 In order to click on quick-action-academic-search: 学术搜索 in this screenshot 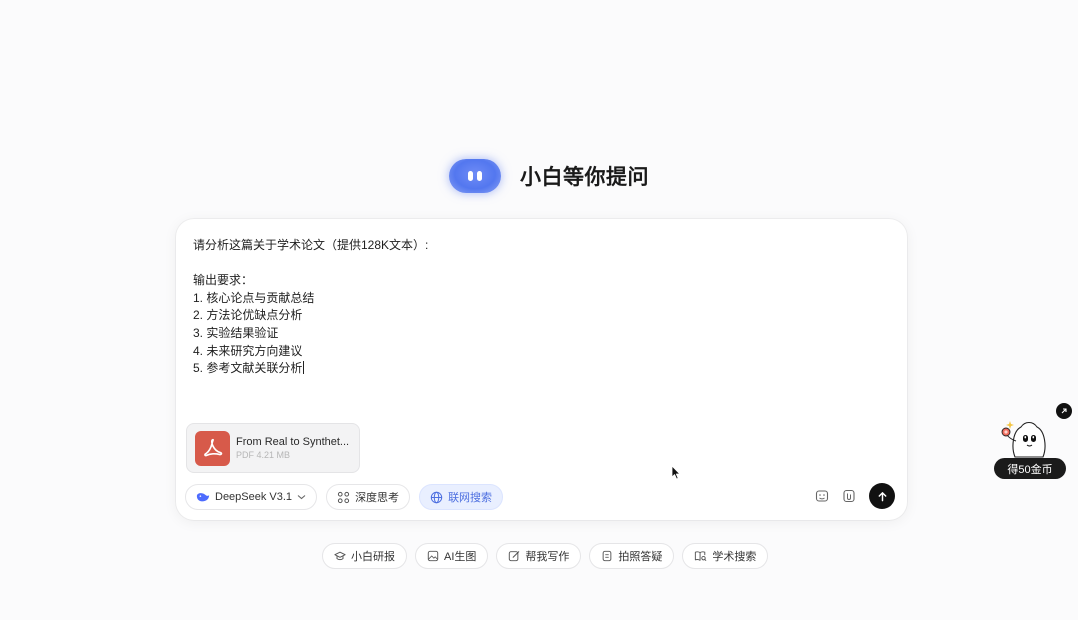, I will do `click(725, 556)`.